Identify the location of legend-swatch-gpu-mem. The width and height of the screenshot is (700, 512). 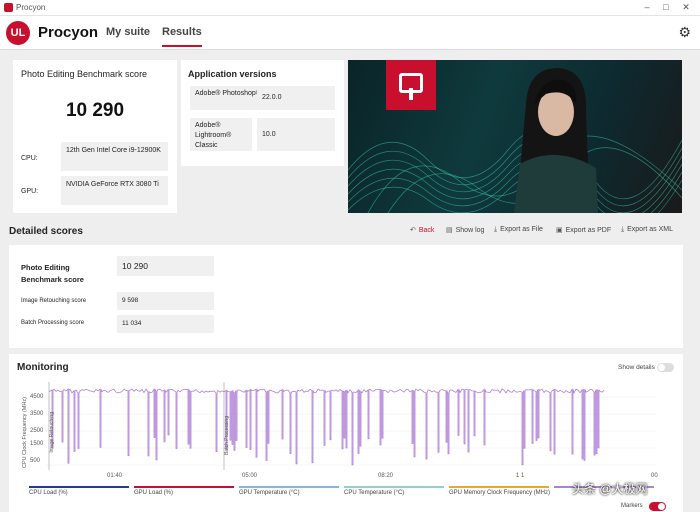
(499, 487).